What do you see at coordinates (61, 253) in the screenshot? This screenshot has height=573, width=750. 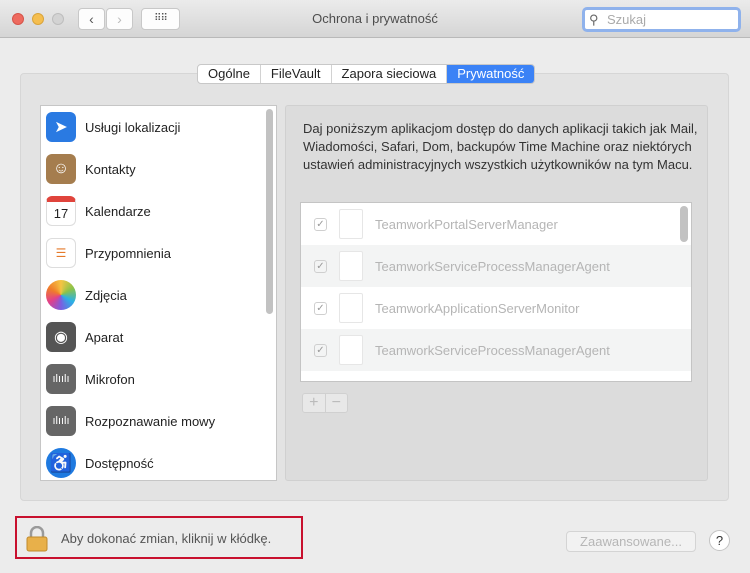 I see `reminders-icon: ☰` at bounding box center [61, 253].